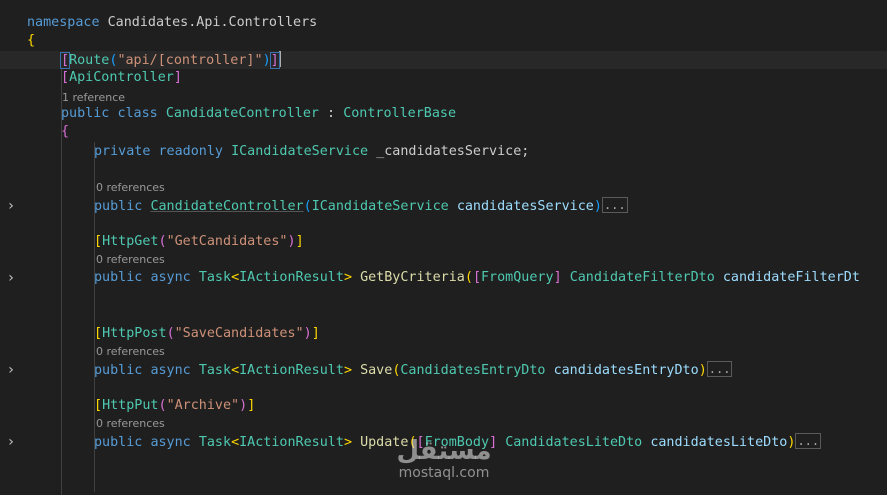 The width and height of the screenshot is (887, 495). I want to click on type-name: ICandidateService, so click(300, 151).